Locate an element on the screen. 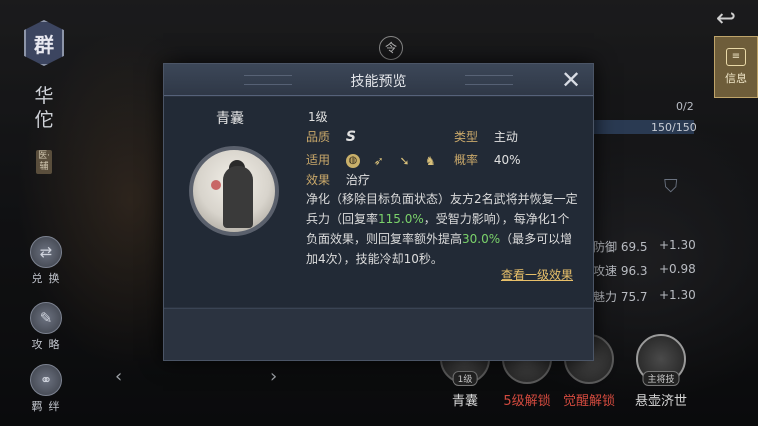  stat-row: 防御 69.5 +1.30 is located at coordinates (644, 246).